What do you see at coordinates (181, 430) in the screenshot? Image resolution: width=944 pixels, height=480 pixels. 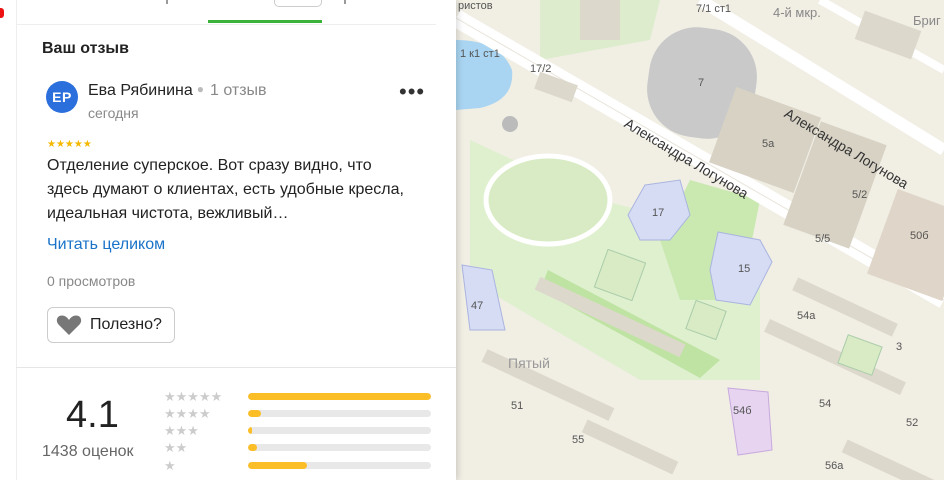 I see `distribution-stars: ★★★` at bounding box center [181, 430].